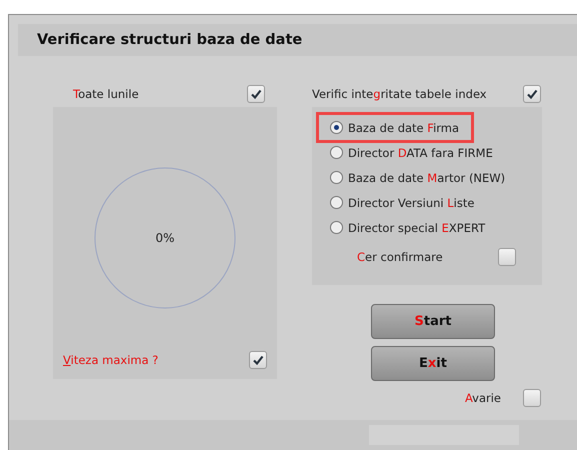  What do you see at coordinates (399, 94) in the screenshot?
I see `checkbox-label: Verific integritate tabele index` at bounding box center [399, 94].